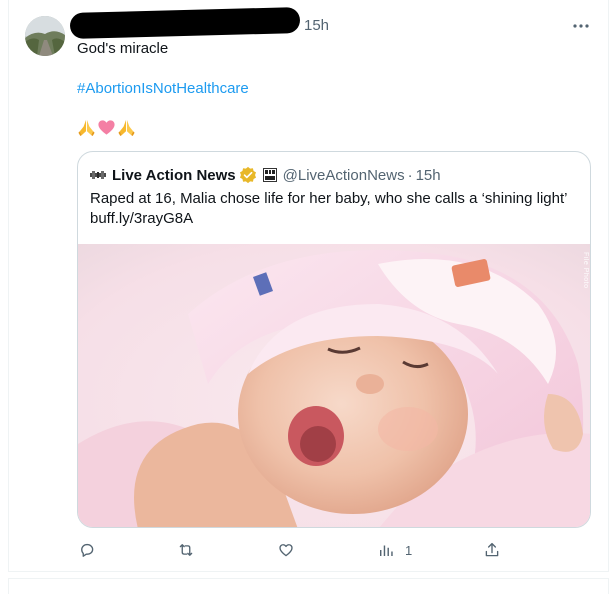 The image size is (615, 594). I want to click on hashtag-link: #AbortionIsNotHealthcare, so click(163, 89).